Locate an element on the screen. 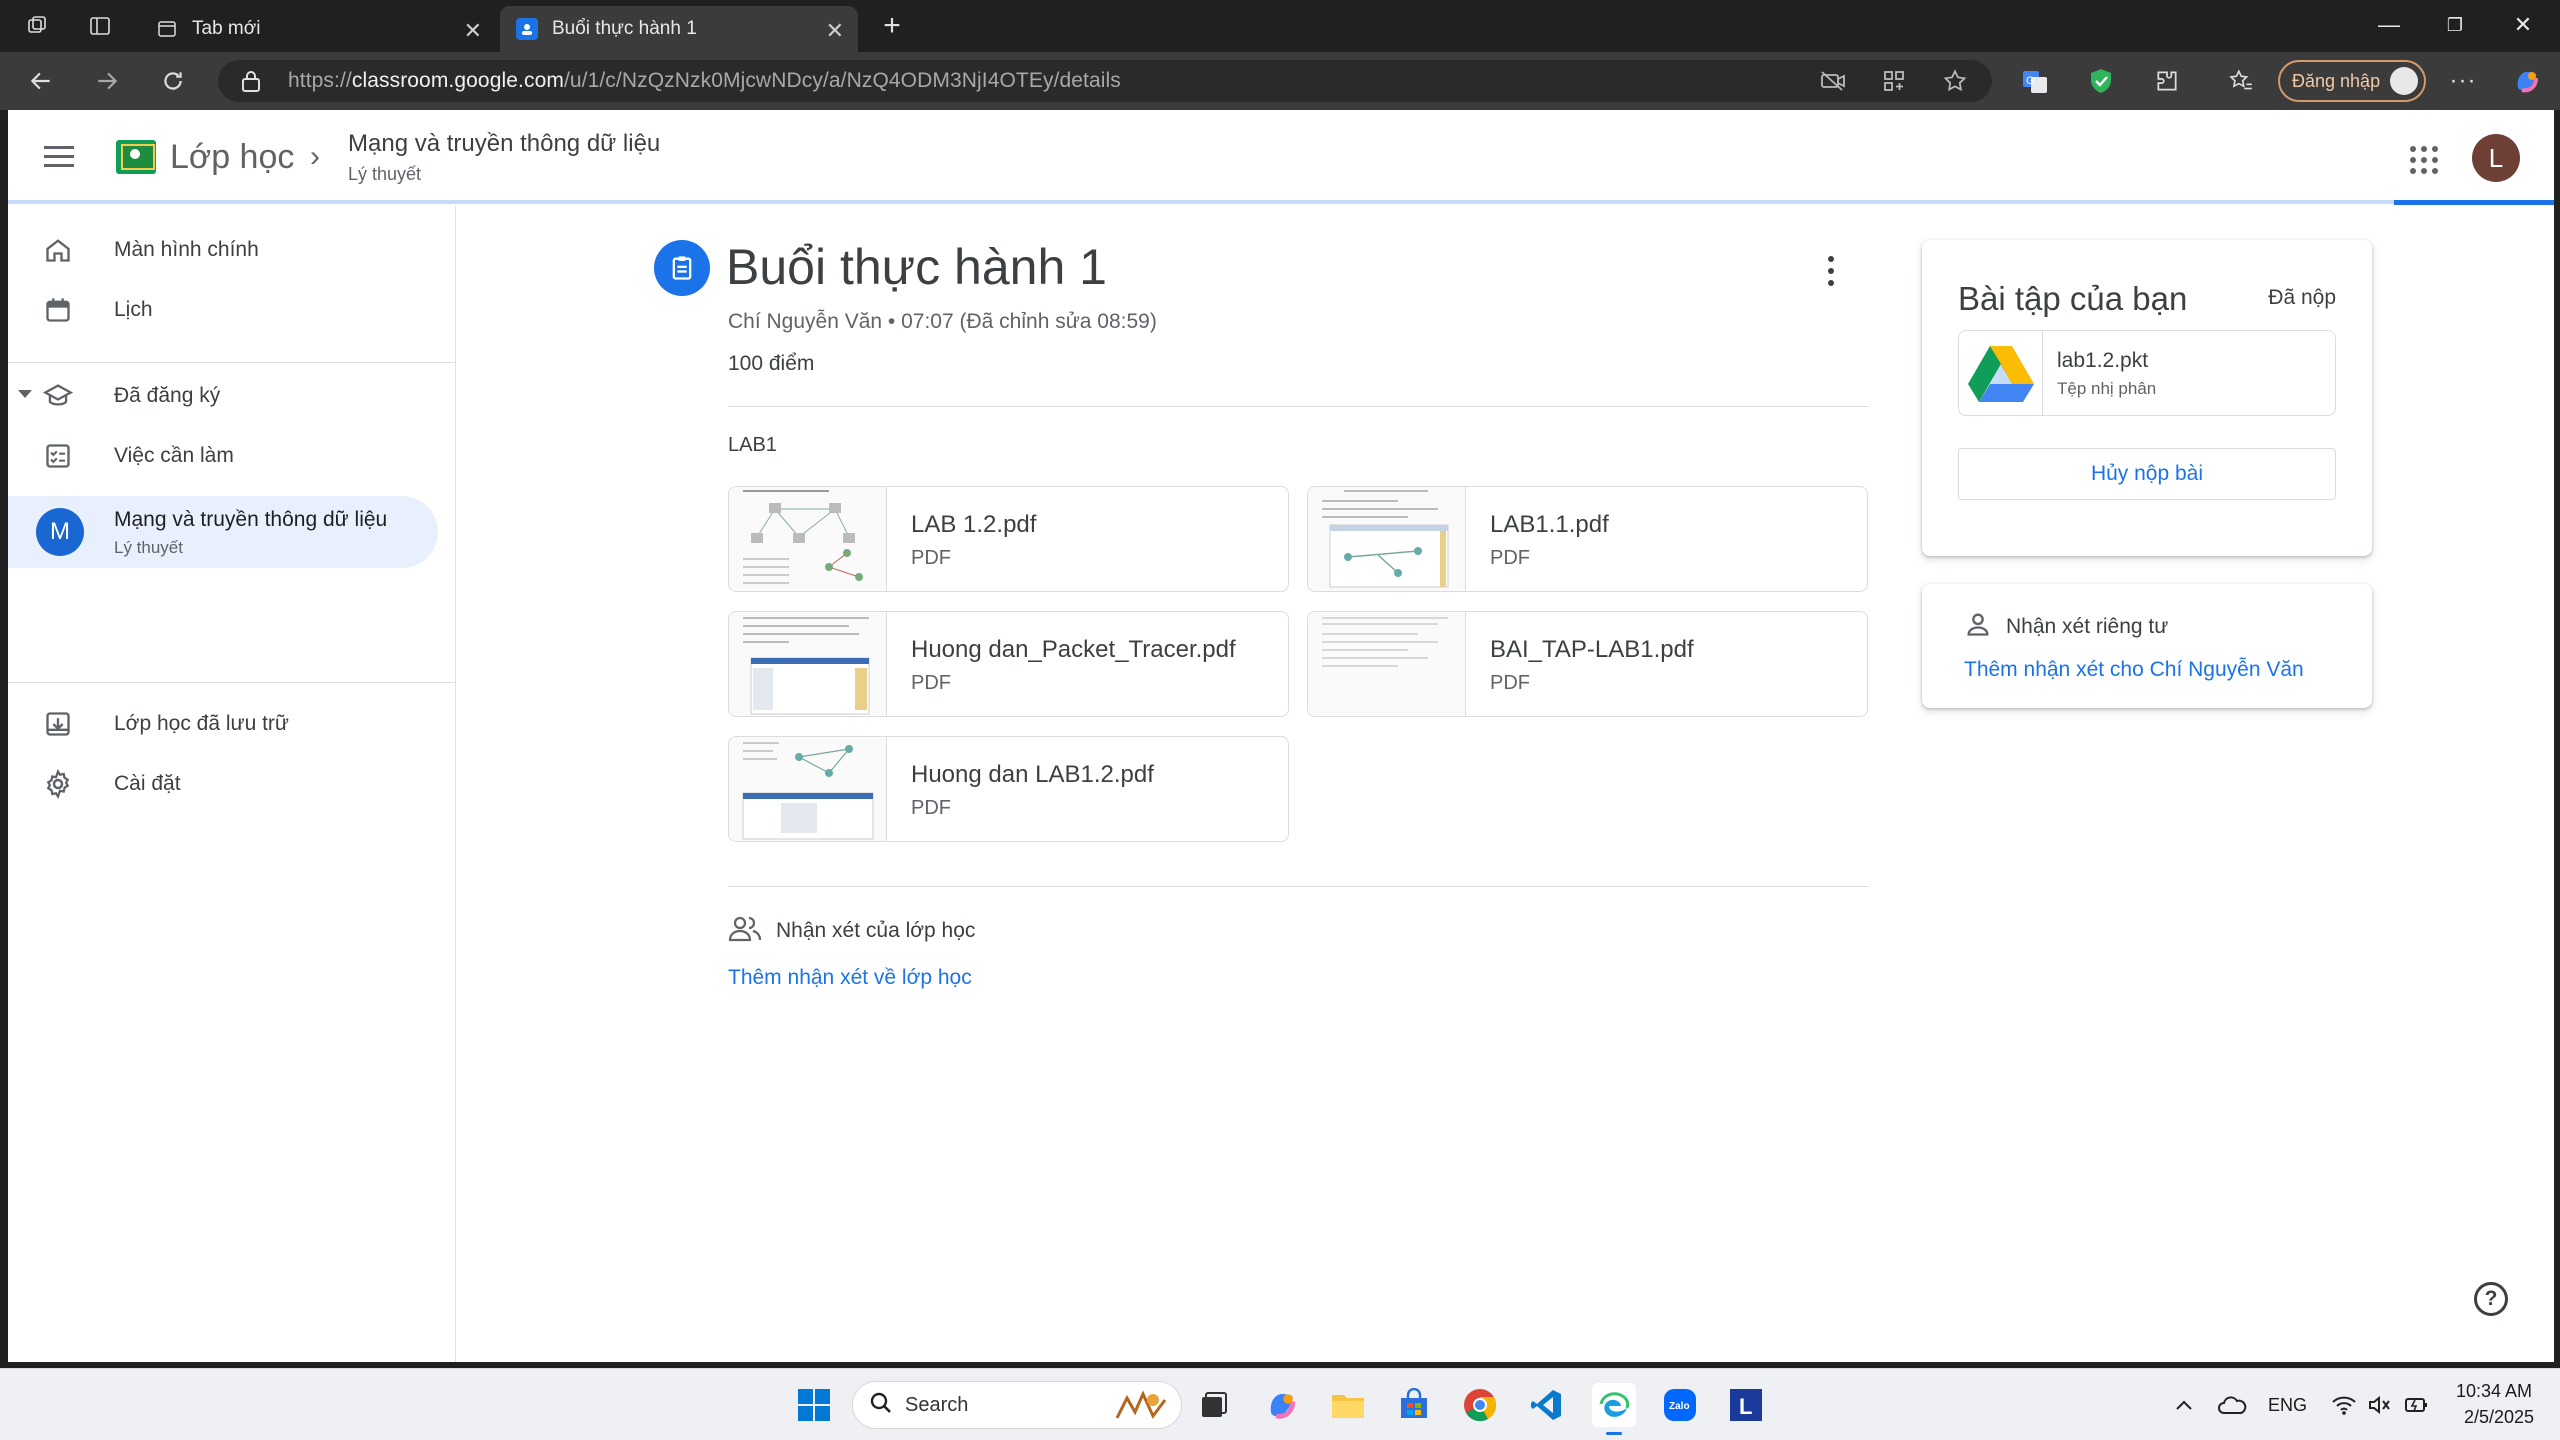  app-available-icon is located at coordinates (1894, 83).